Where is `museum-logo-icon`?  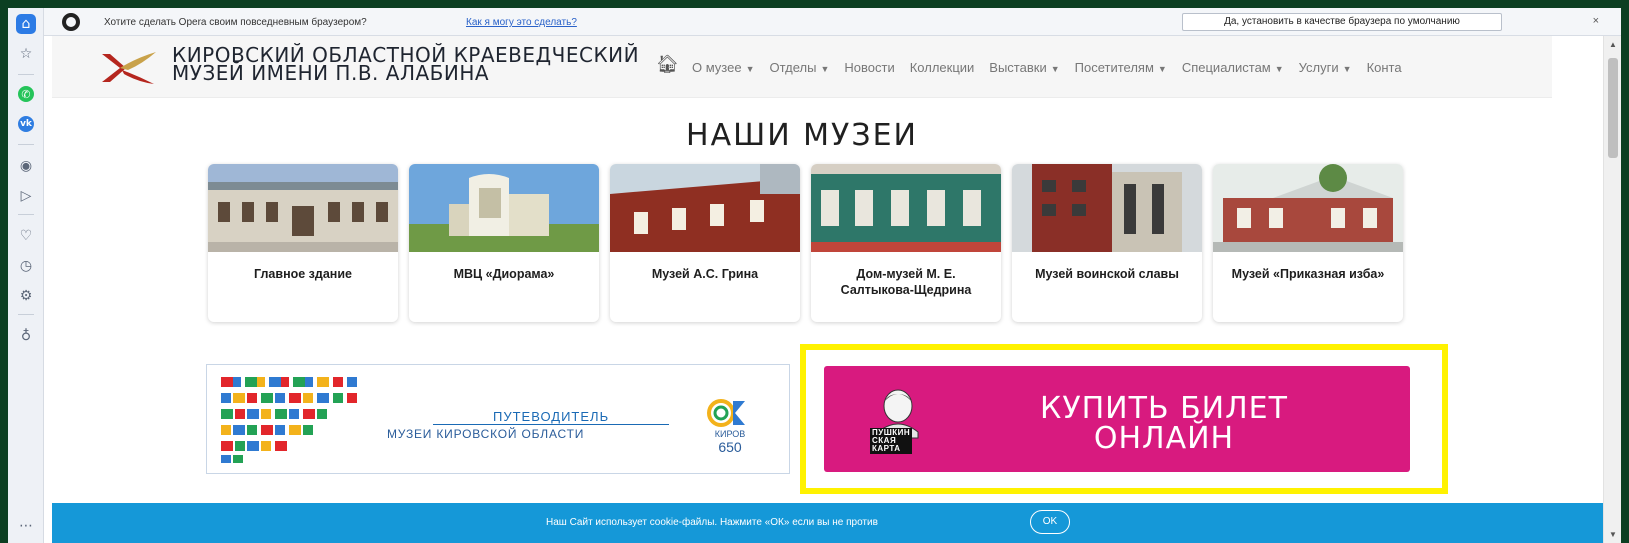
museum-logo-icon is located at coordinates (128, 68).